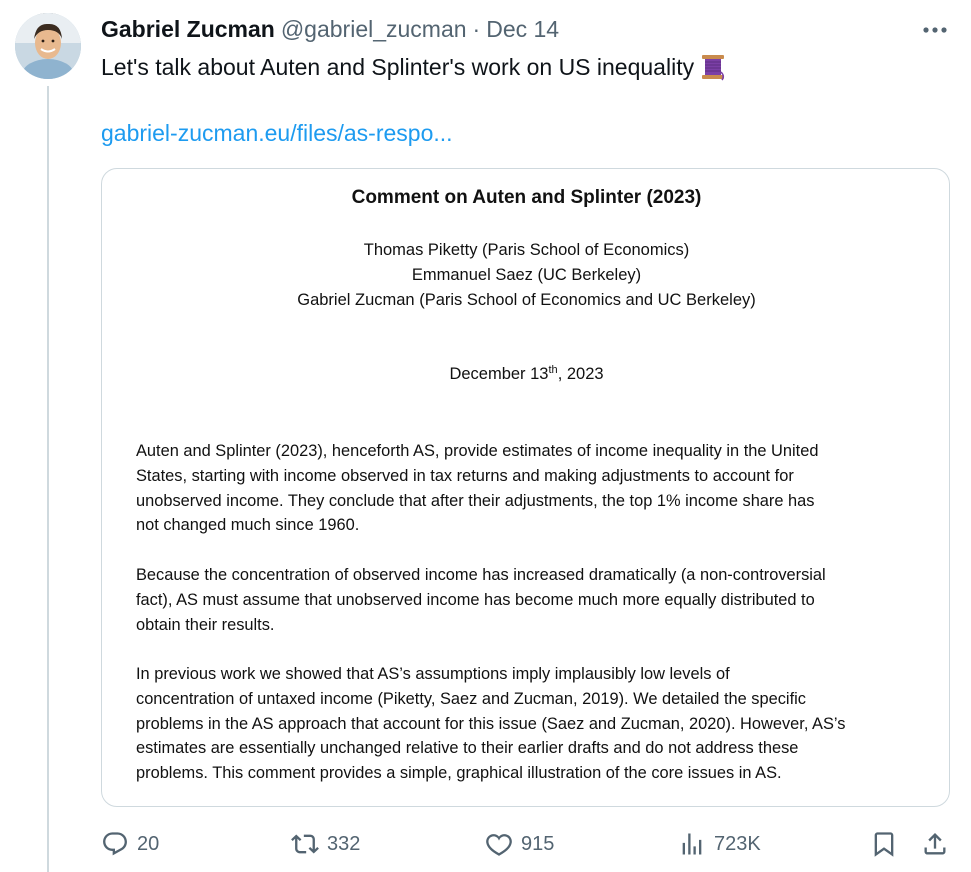 The height and width of the screenshot is (872, 971). I want to click on author-name: Gabriel Zucman, so click(188, 29).